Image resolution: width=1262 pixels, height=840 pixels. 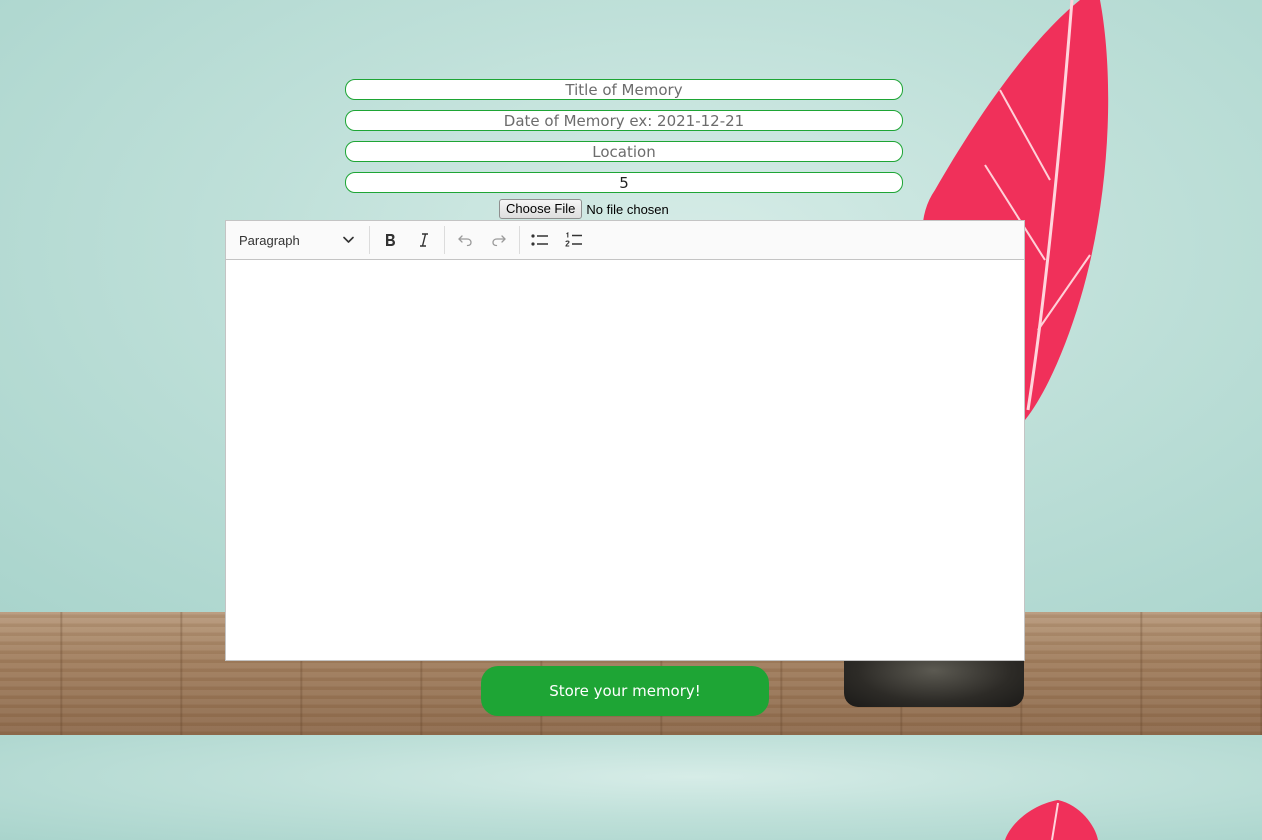 I want to click on numbered-list-icon, so click(x=573, y=239).